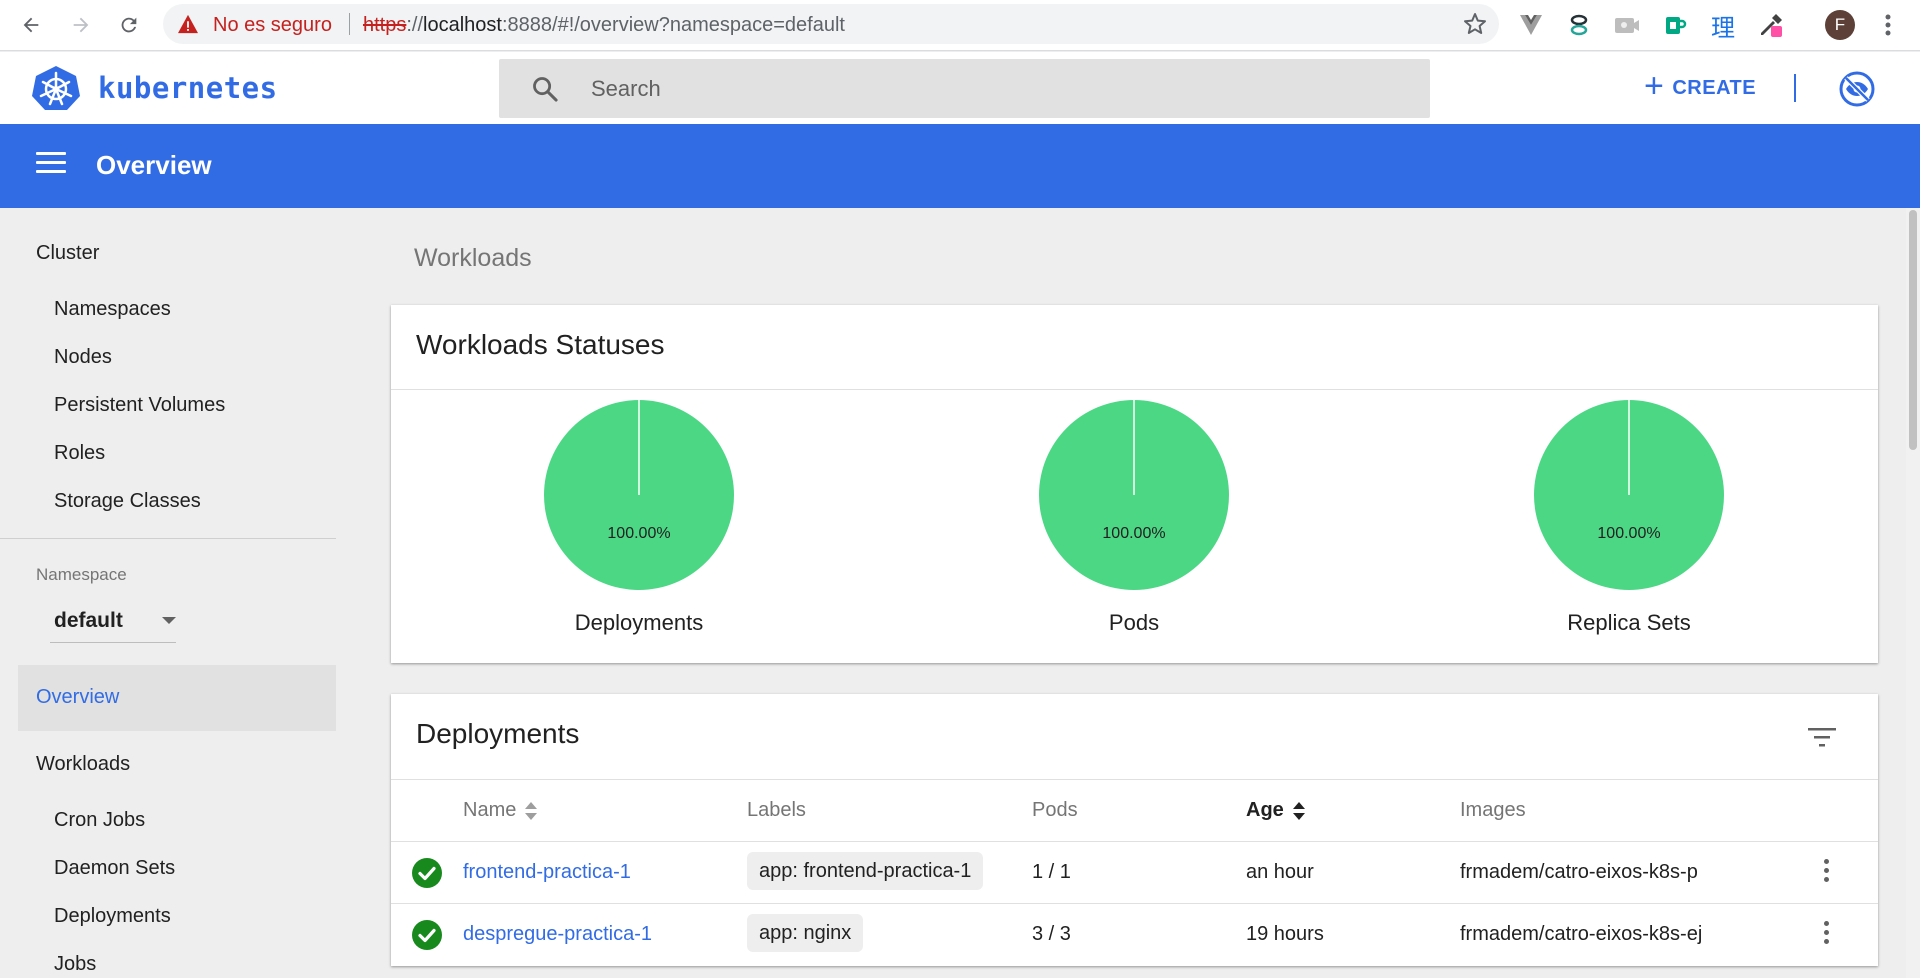  What do you see at coordinates (547, 872) in the screenshot?
I see `deployment-name-link: frontend-practica-1` at bounding box center [547, 872].